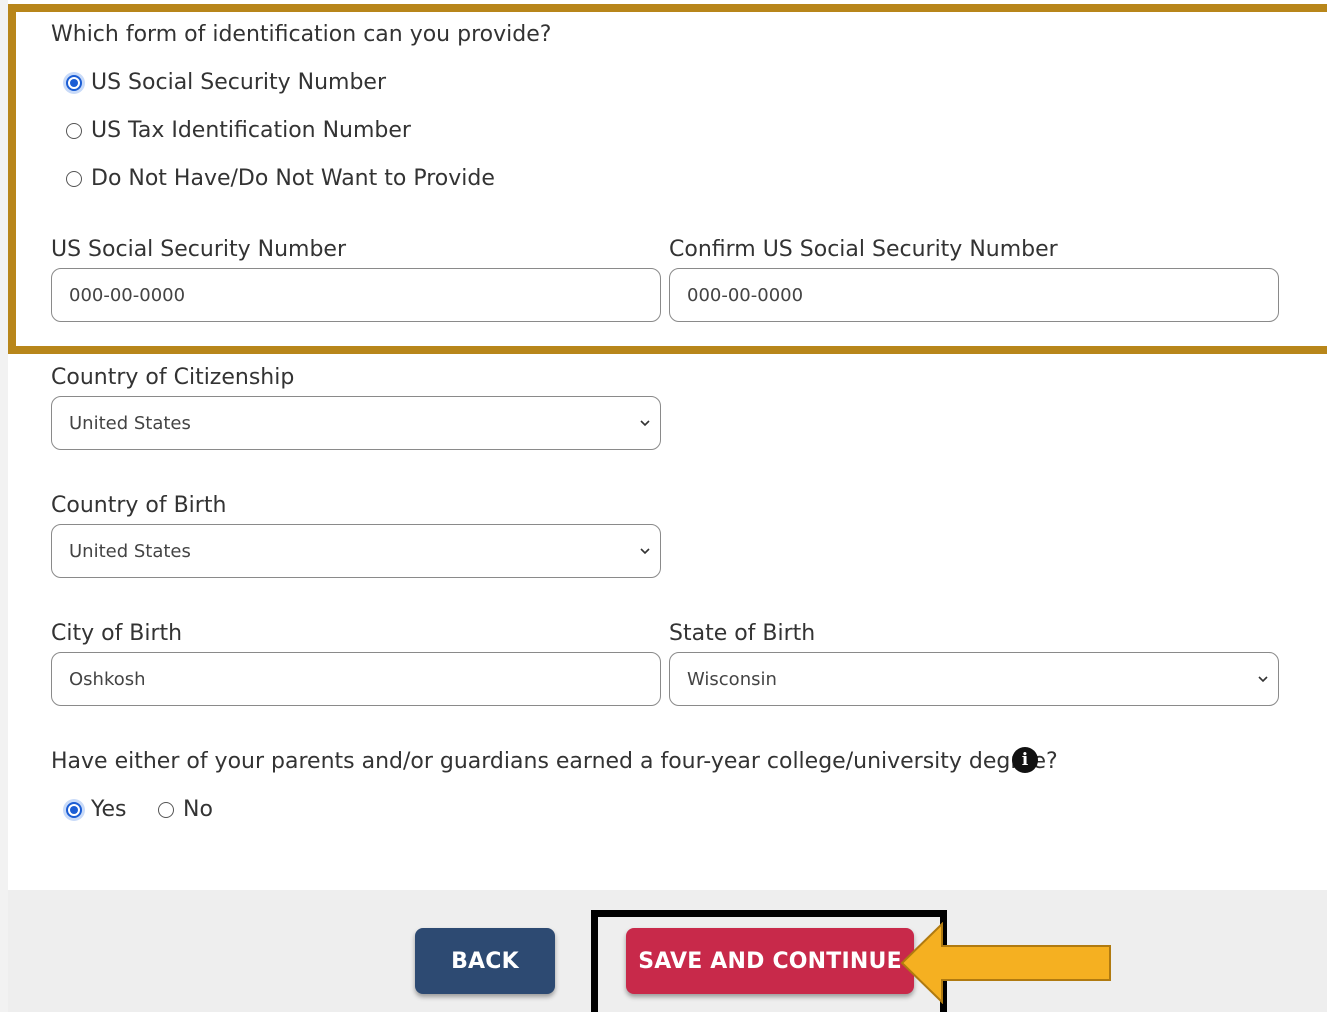 This screenshot has height=1012, width=1327. What do you see at coordinates (198, 249) in the screenshot?
I see `ssn-label: US Social Security Number` at bounding box center [198, 249].